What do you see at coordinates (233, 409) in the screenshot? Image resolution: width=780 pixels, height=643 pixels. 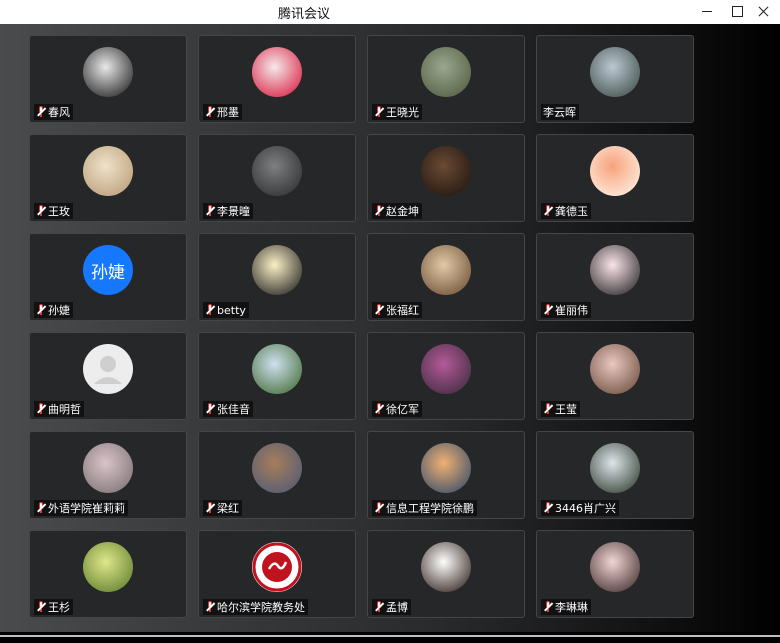 I see `participant-name: 张佳音` at bounding box center [233, 409].